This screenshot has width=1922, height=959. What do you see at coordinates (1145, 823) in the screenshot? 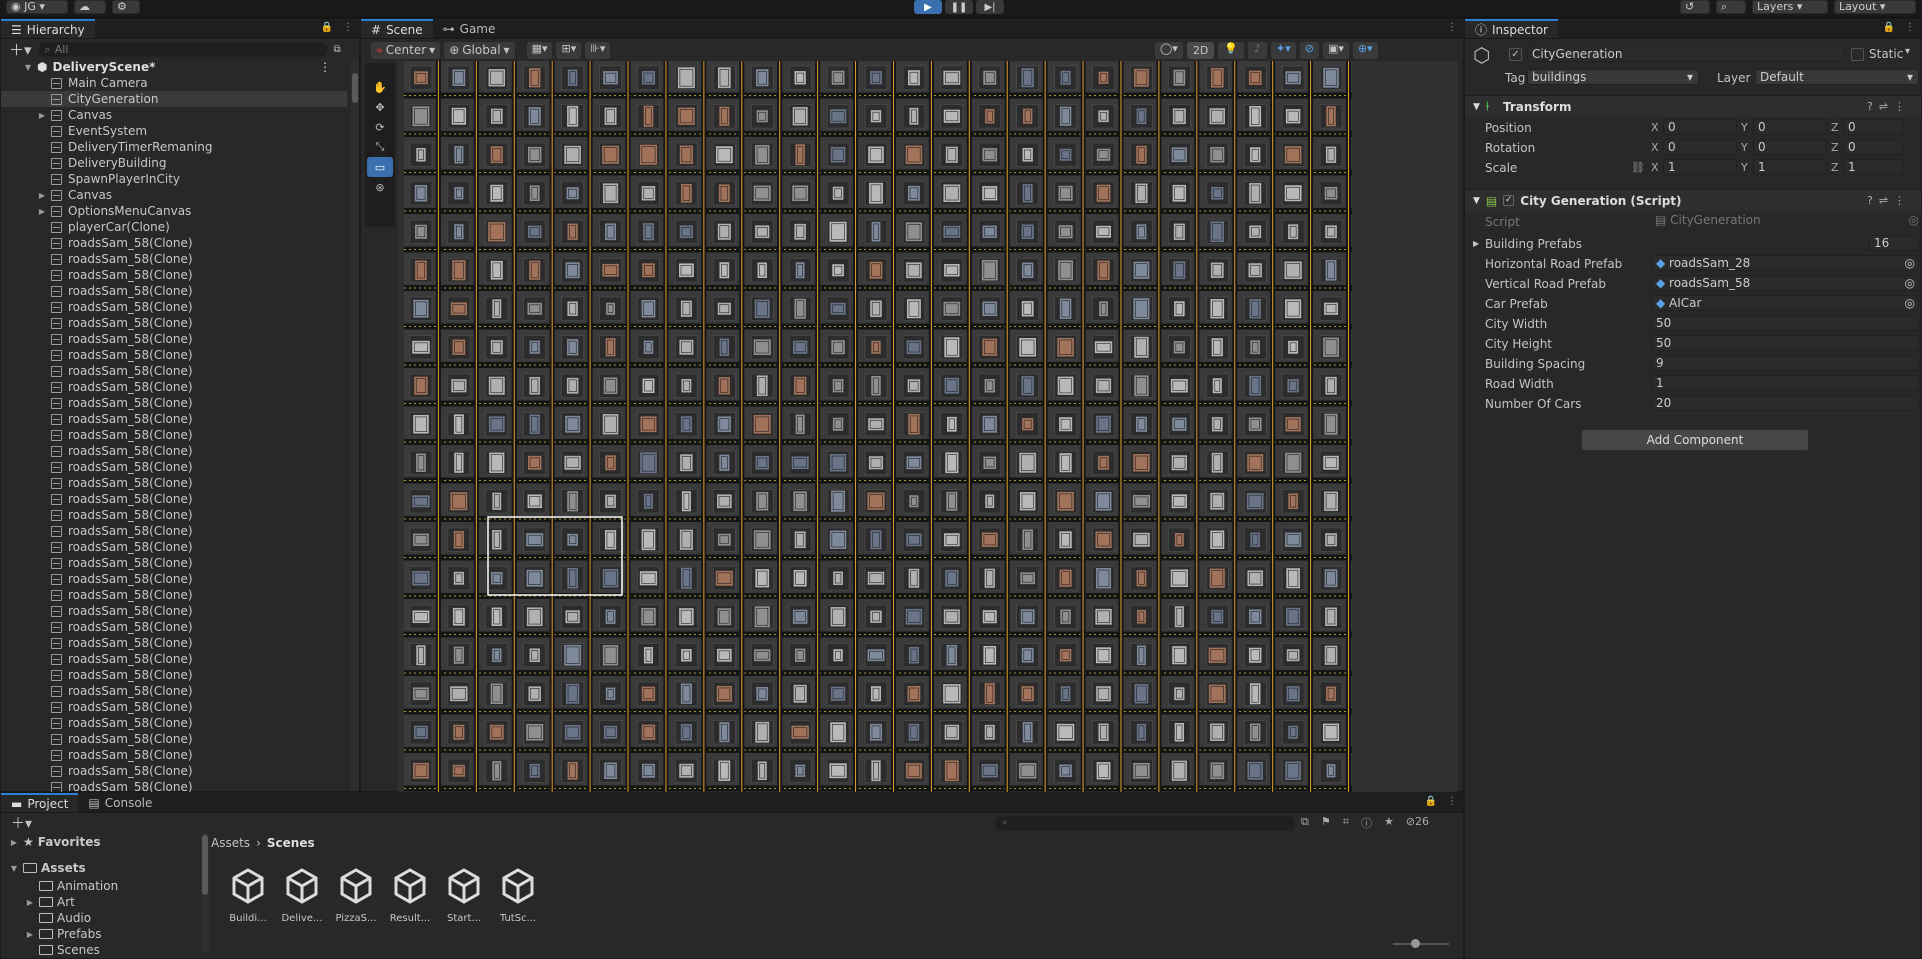
I see `project-search-input: ⌕` at bounding box center [1145, 823].